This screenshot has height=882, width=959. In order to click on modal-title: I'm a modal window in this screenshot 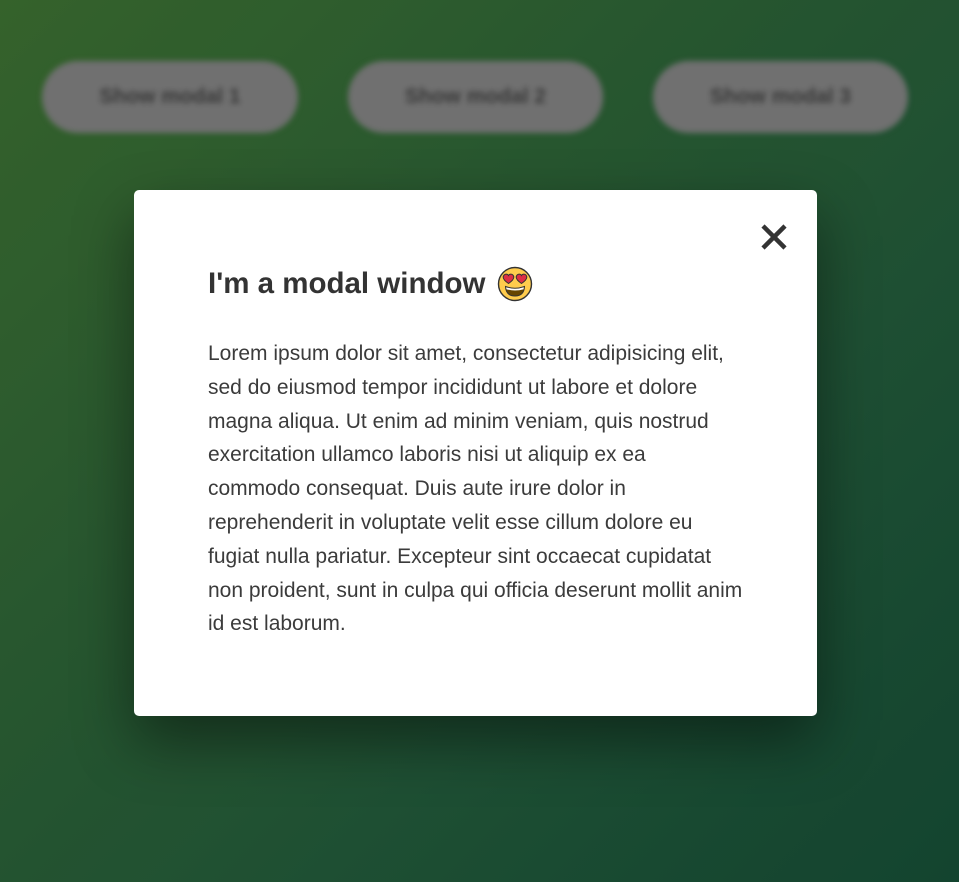, I will do `click(370, 284)`.